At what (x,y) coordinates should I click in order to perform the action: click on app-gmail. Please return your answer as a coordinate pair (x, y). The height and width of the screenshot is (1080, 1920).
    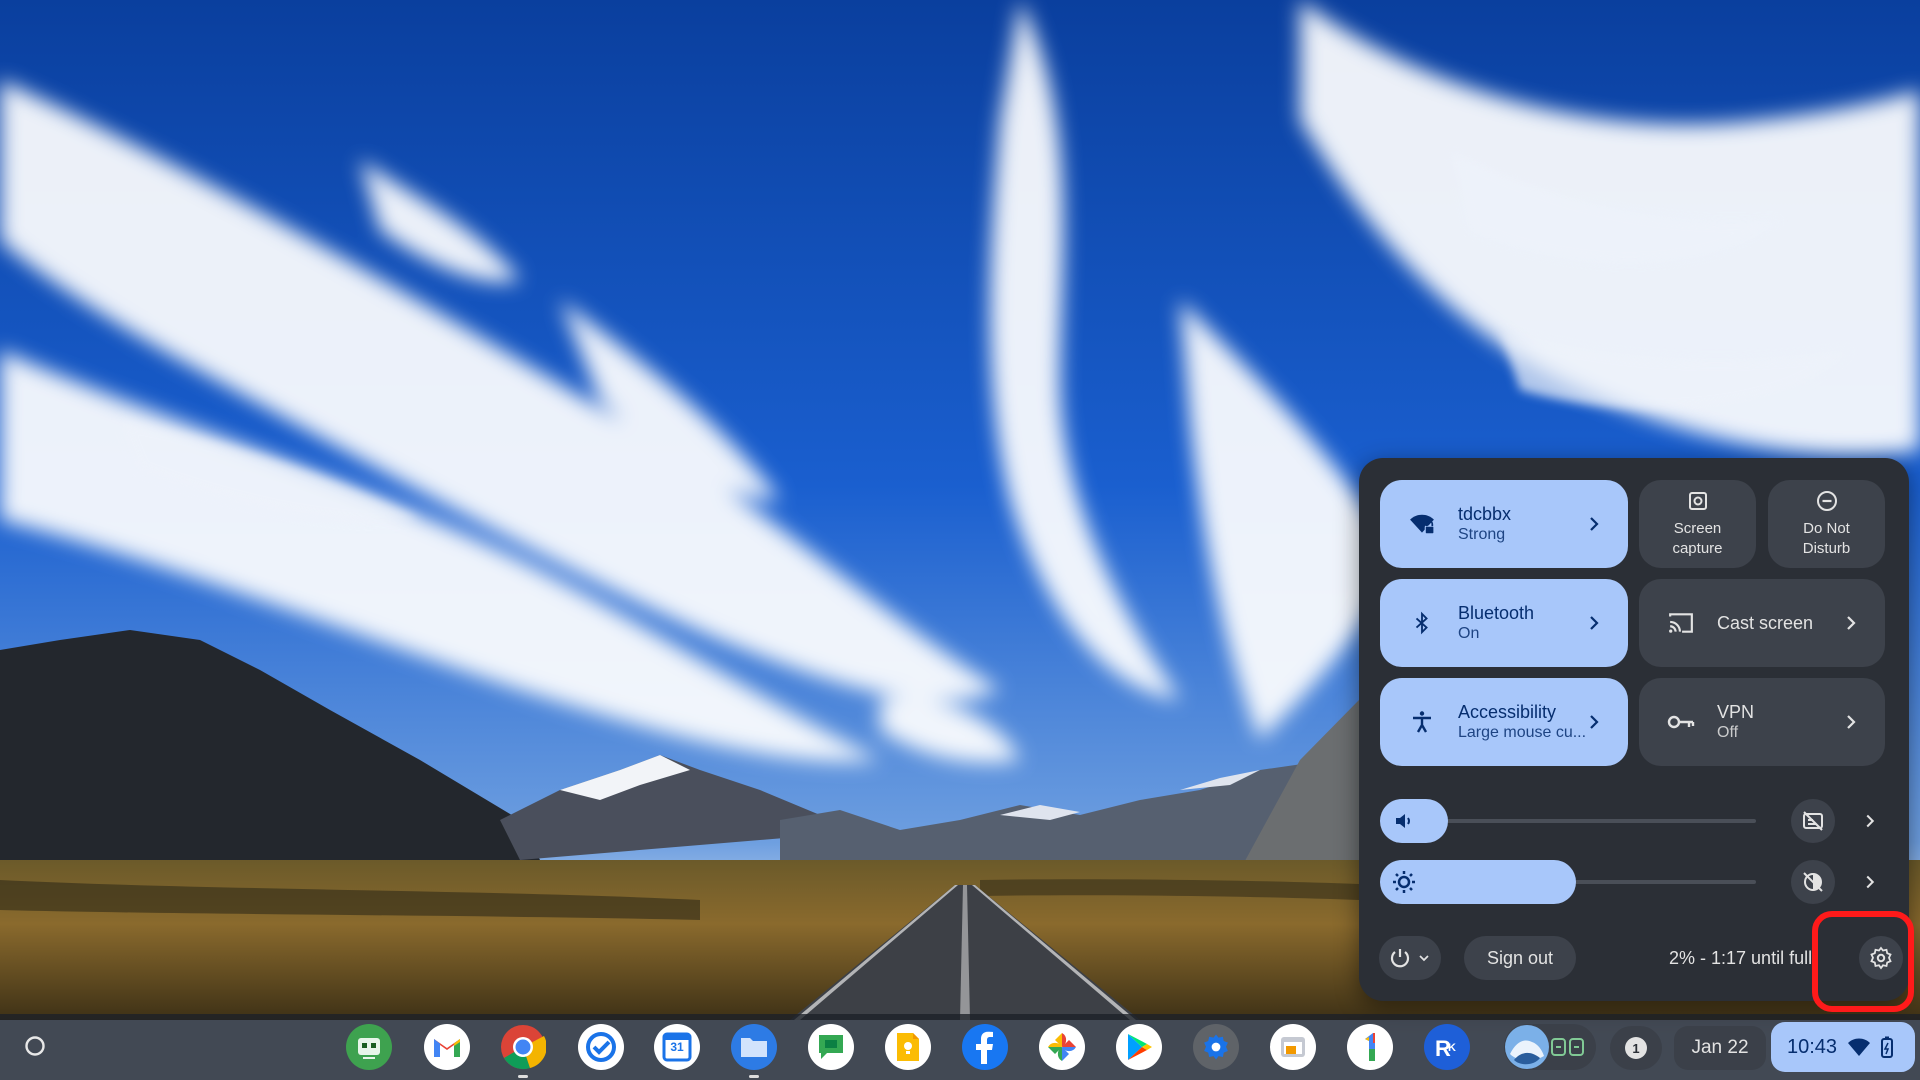
    Looking at the image, I should click on (447, 1047).